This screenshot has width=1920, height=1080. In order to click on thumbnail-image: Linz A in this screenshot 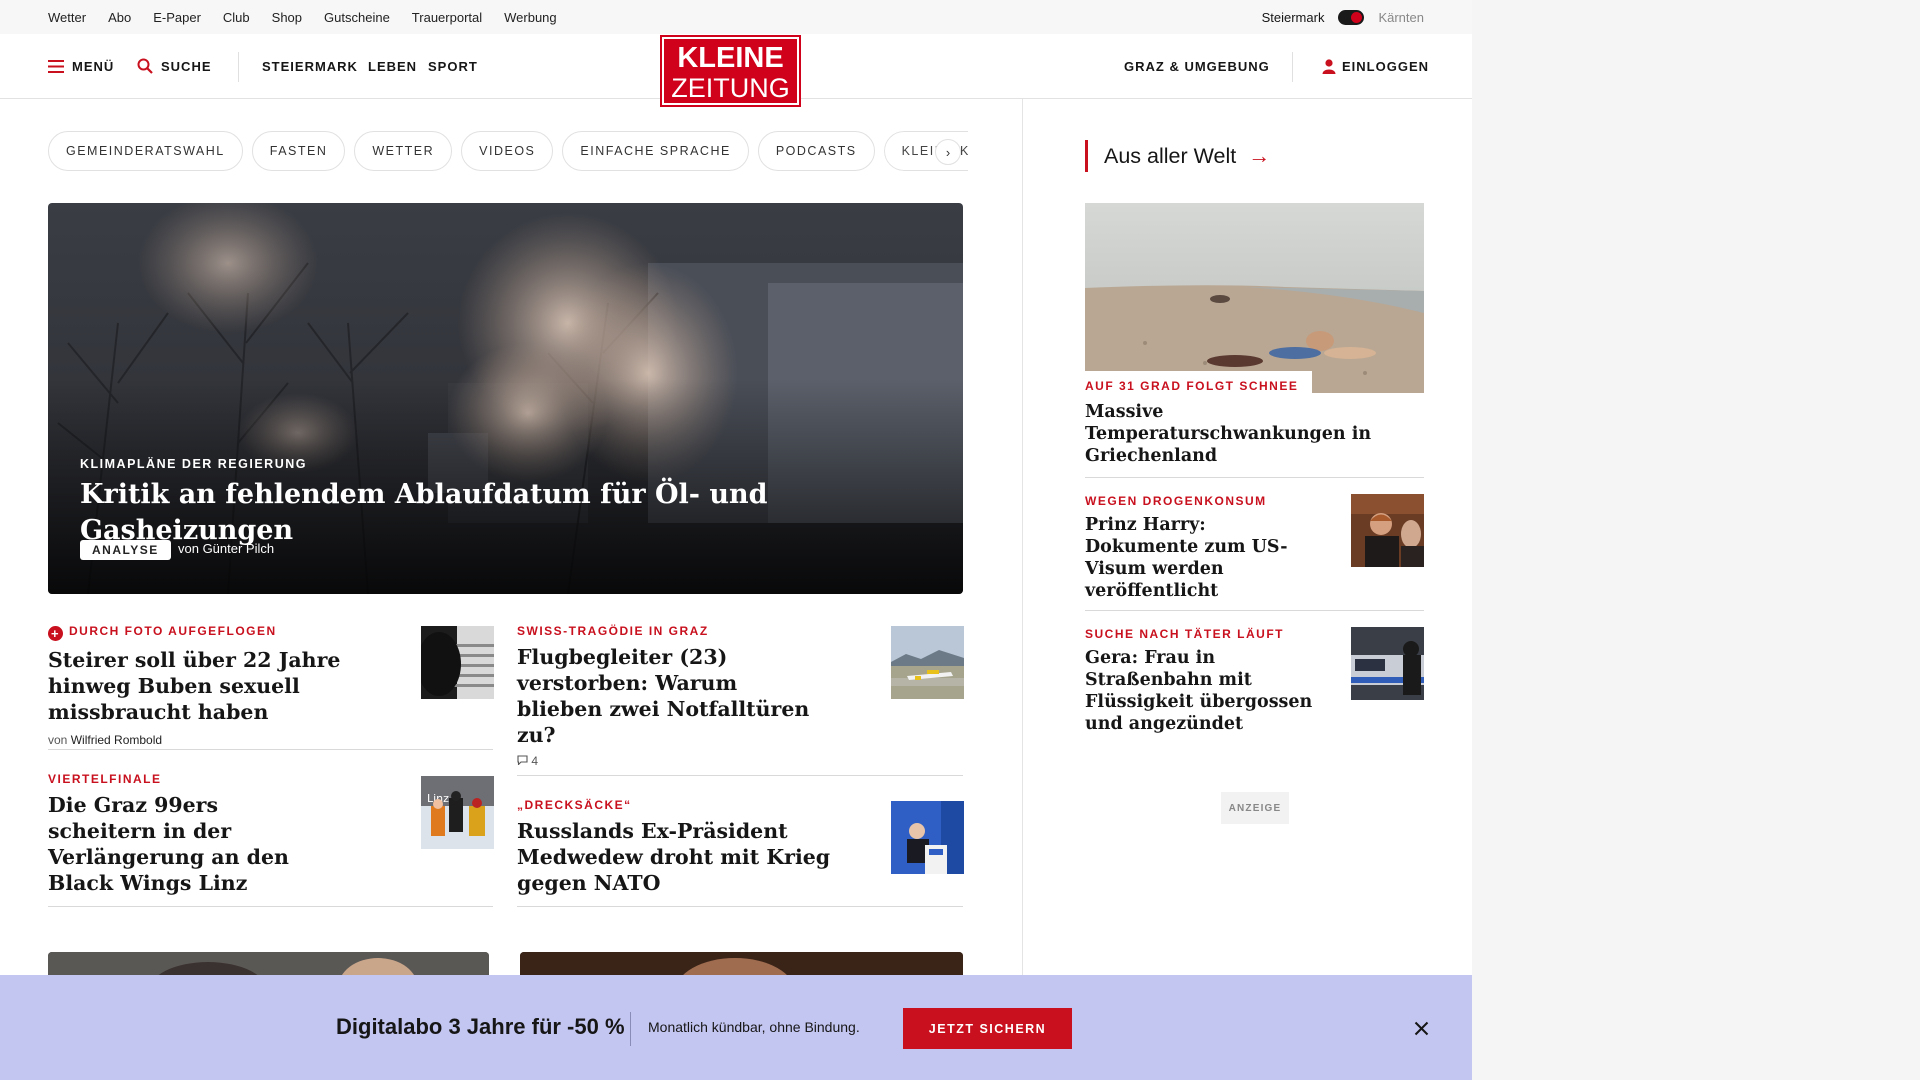, I will do `click(457, 812)`.